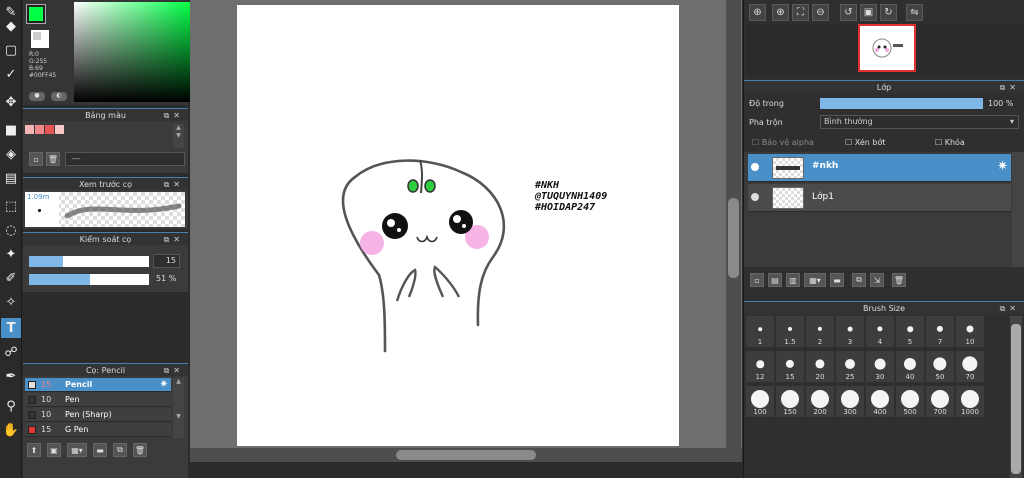 This screenshot has width=1024, height=478. What do you see at coordinates (970, 366) in the screenshot?
I see `brush-size-cell: 70` at bounding box center [970, 366].